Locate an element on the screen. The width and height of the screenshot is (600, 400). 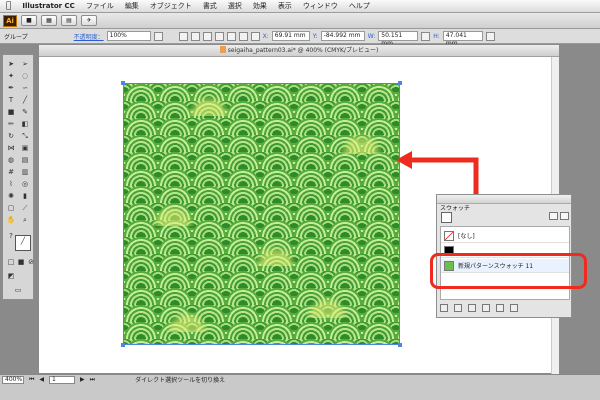
none-mode-icon: ⊘ is located at coordinates (31, 262).